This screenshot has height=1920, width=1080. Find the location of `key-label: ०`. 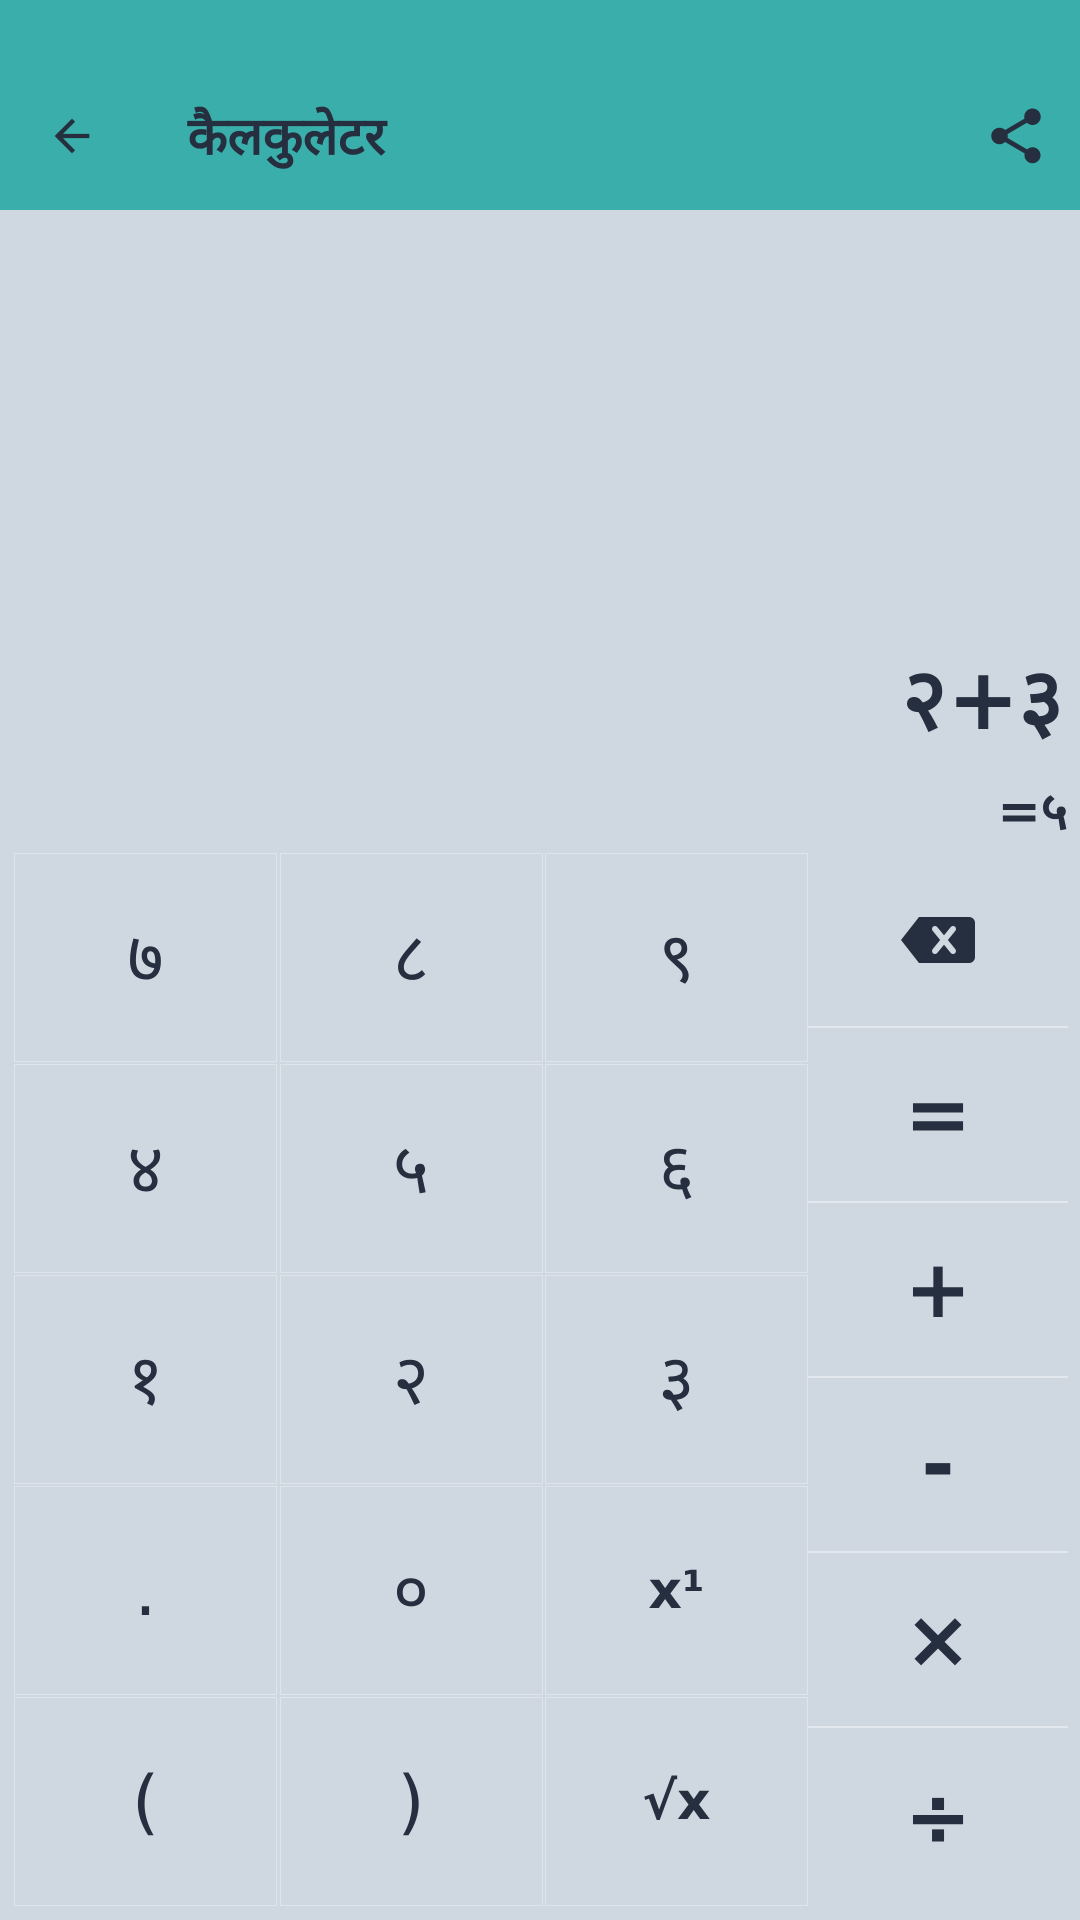

key-label: ० is located at coordinates (411, 1590).